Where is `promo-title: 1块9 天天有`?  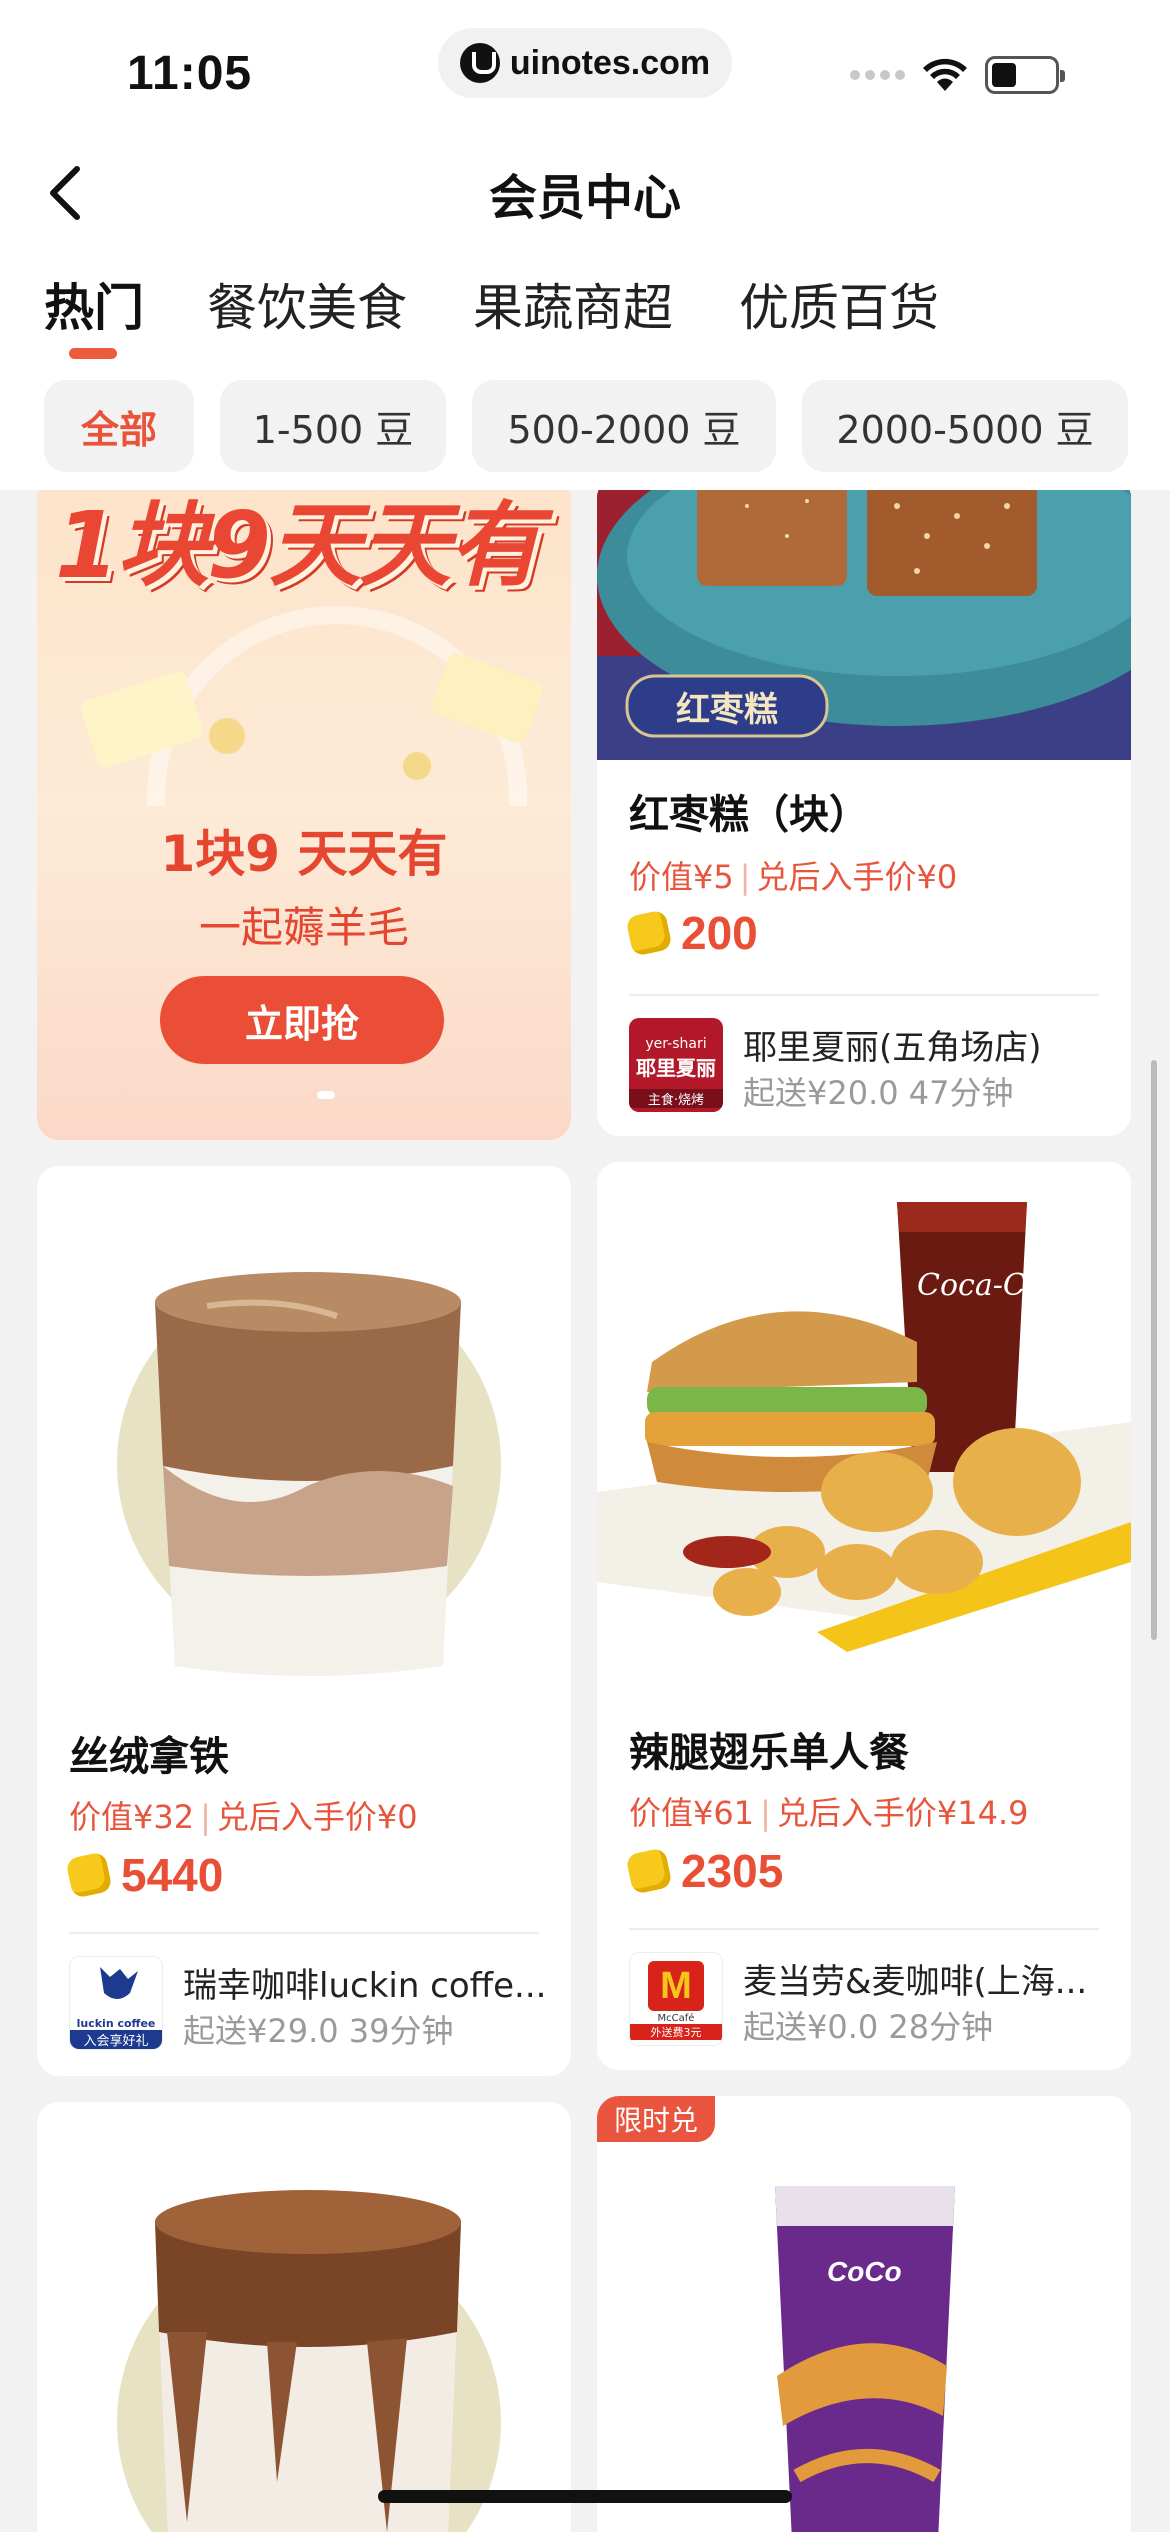
promo-title: 1块9 天天有 is located at coordinates (304, 854).